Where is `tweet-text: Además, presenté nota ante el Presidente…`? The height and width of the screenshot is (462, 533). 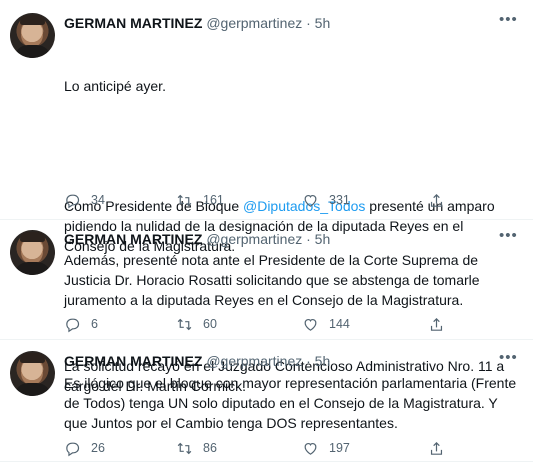
tweet-text: Además, presenté nota ante el Presidente… is located at coordinates (274, 280).